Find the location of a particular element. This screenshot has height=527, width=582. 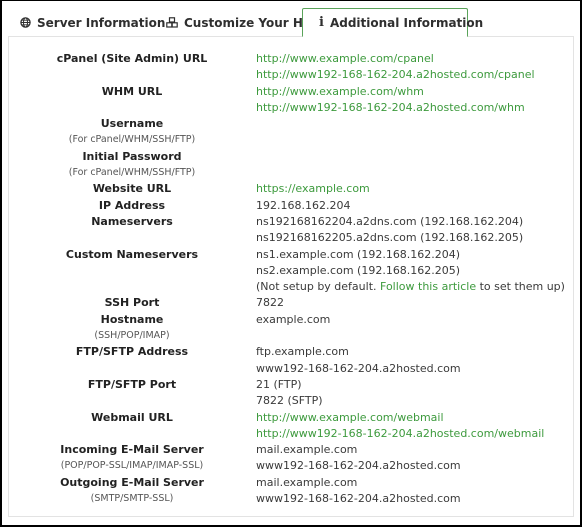

note-text-before: (Not setup by default. is located at coordinates (318, 287).